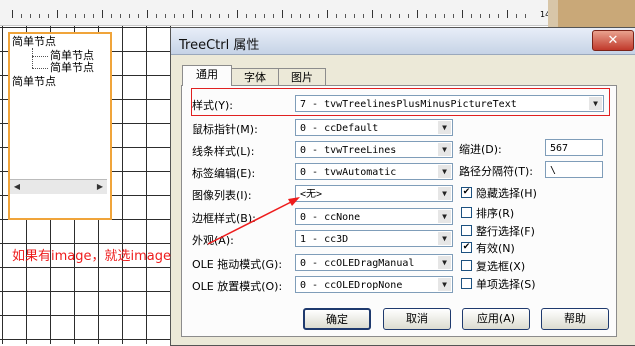  I want to click on annotation-arrow-svg, so click(253, 221).